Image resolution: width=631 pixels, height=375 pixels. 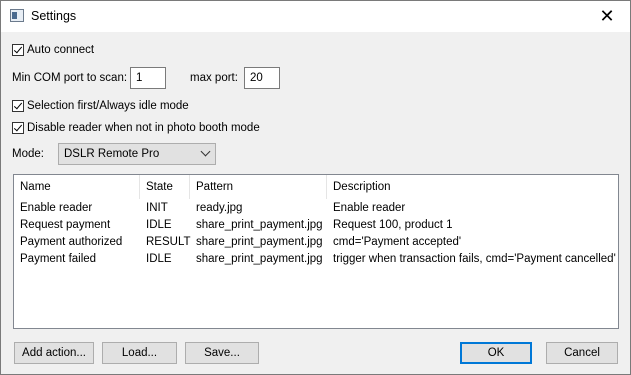 I want to click on auto-connect-label: Auto connect, so click(x=61, y=50).